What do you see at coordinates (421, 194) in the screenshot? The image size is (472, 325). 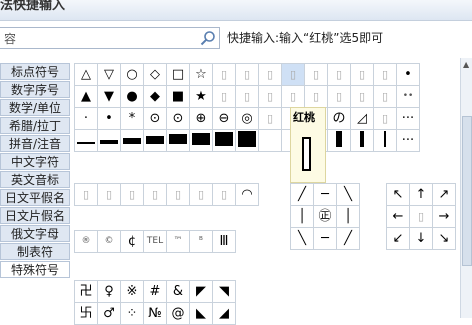 I see `symbol-cell: ↑` at bounding box center [421, 194].